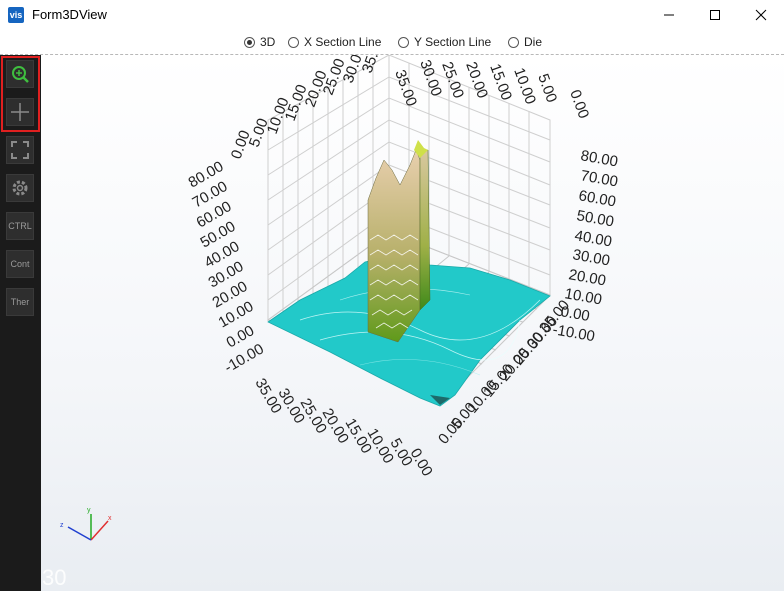 The height and width of the screenshot is (591, 784). What do you see at coordinates (405, 88) in the screenshot?
I see `x-axis-tick-back: 35.00` at bounding box center [405, 88].